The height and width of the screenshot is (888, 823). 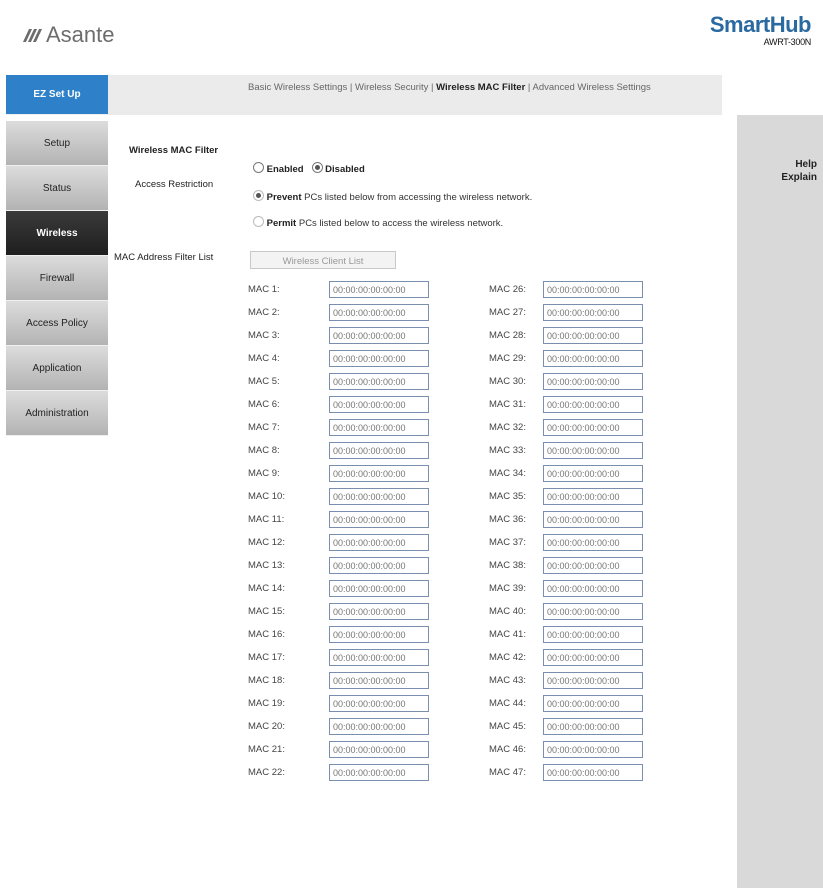 I want to click on mac-label: MAC 16:, so click(x=266, y=634).